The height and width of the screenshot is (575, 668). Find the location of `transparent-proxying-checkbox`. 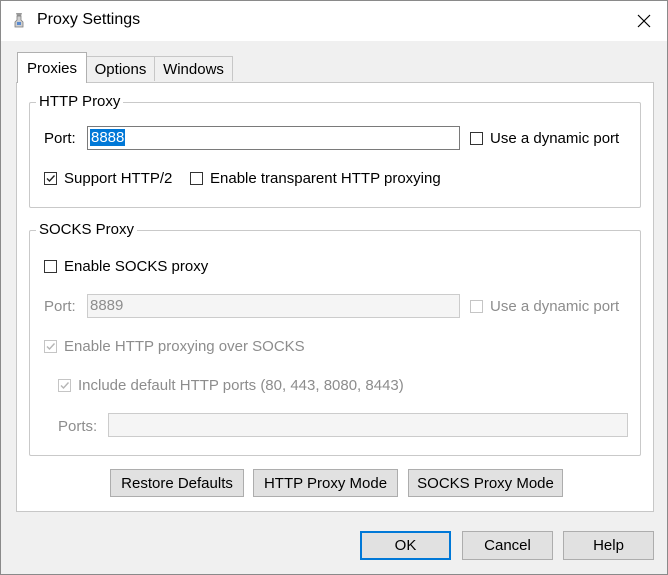

transparent-proxying-checkbox is located at coordinates (196, 178).